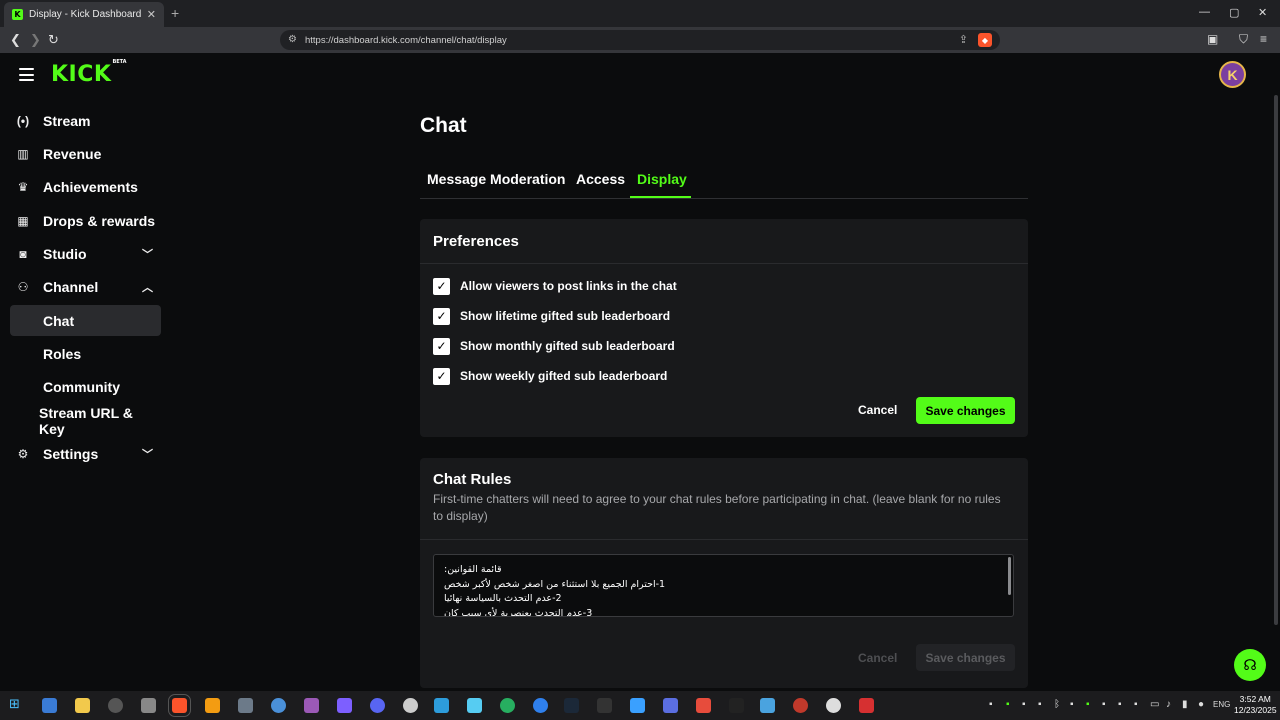  What do you see at coordinates (963, 39) in the screenshot?
I see `share-icon: ⇪` at bounding box center [963, 39].